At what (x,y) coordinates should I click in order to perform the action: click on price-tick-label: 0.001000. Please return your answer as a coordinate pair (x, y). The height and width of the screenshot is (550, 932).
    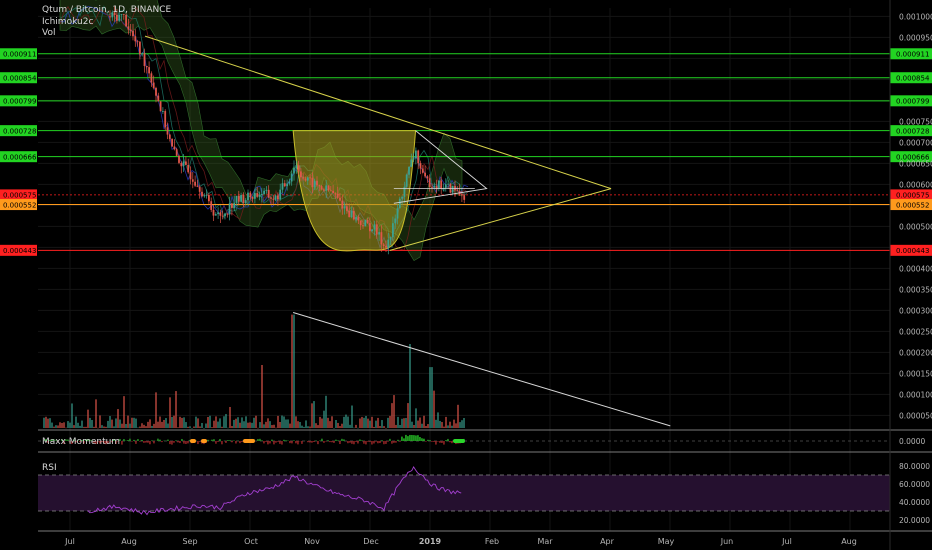
    Looking at the image, I should click on (915, 16).